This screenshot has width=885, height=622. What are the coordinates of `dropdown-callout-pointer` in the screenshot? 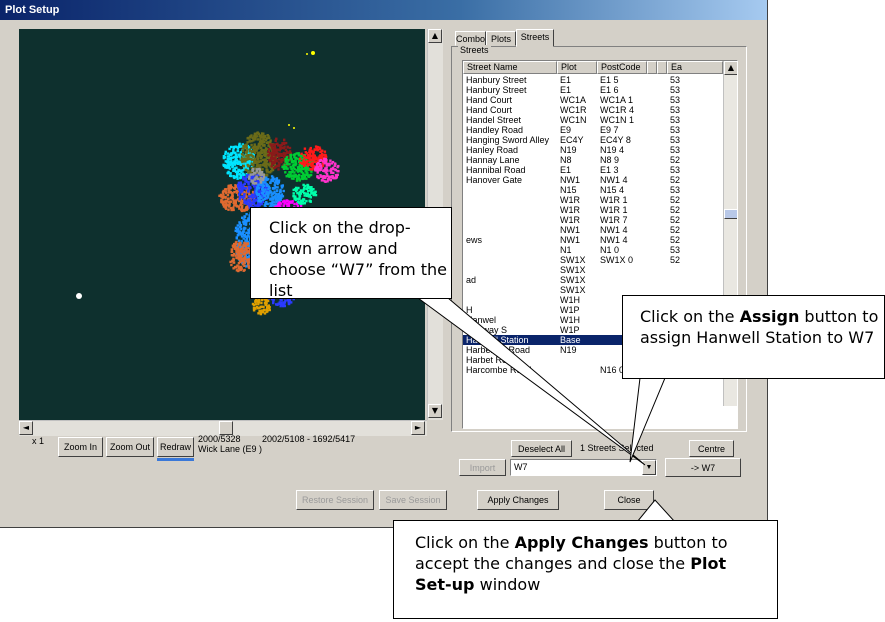 It's located at (531, 381).